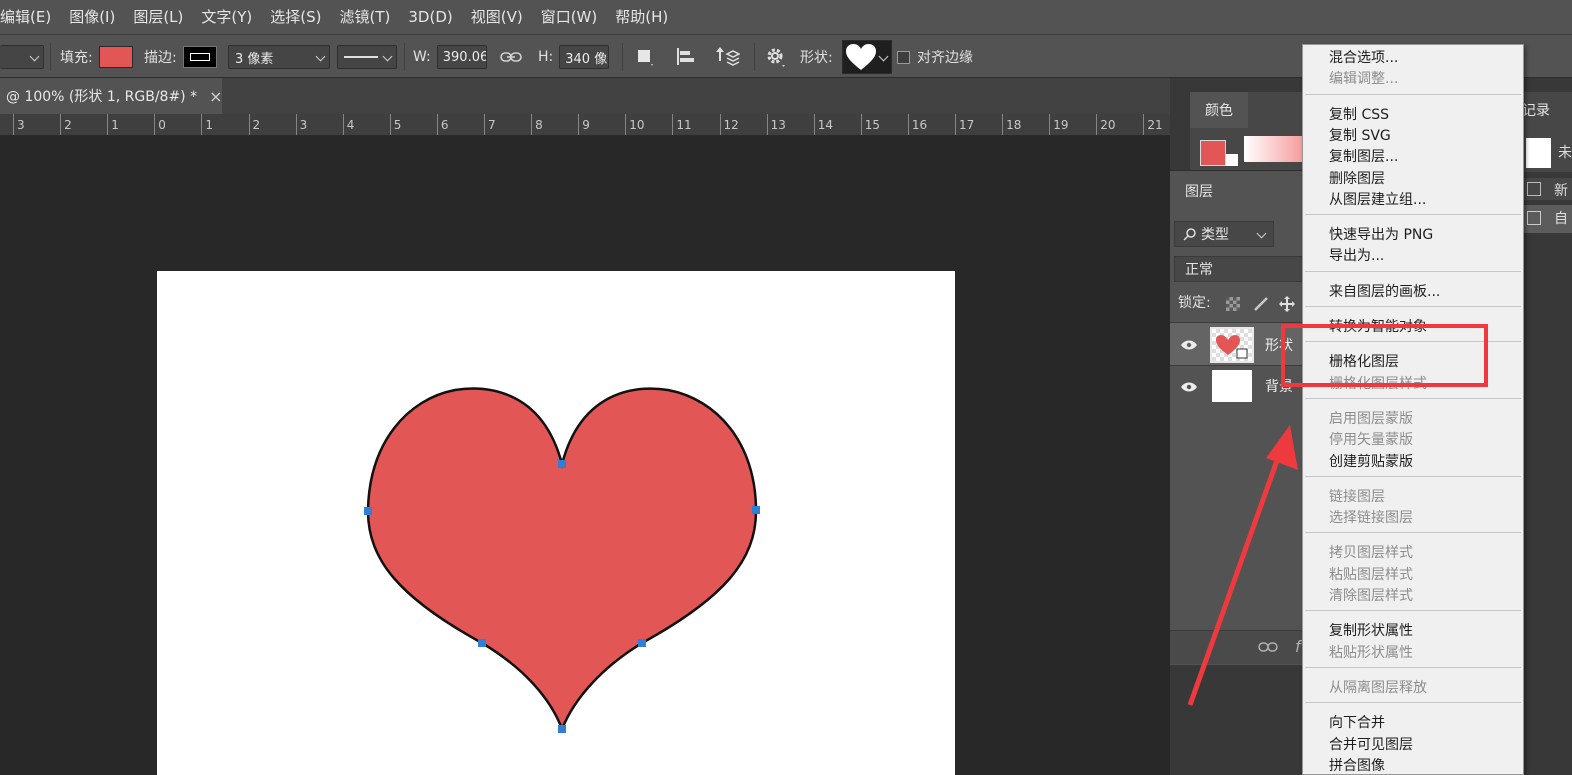 This screenshot has width=1572, height=775. Describe the element at coordinates (1357, 496) in the screenshot. I see `context-menu-item: 链接图层` at that location.